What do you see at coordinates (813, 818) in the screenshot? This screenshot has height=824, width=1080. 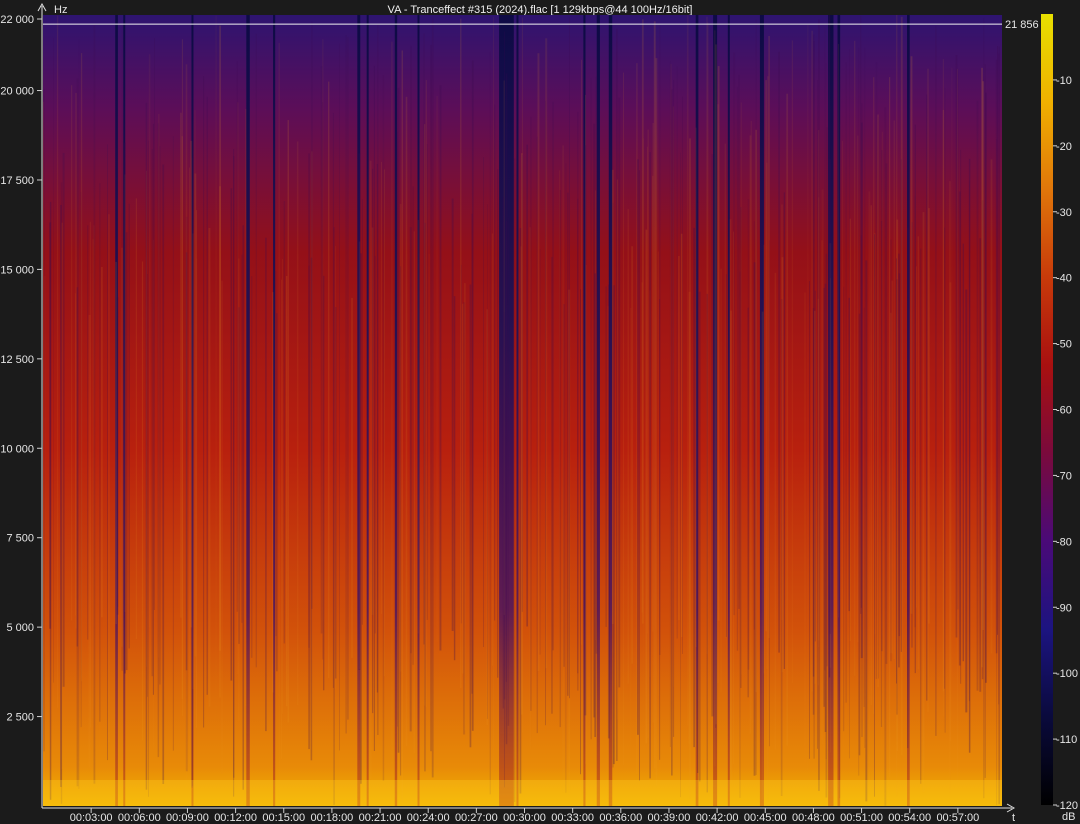 I see `x-tick-label: 00:48:00` at bounding box center [813, 818].